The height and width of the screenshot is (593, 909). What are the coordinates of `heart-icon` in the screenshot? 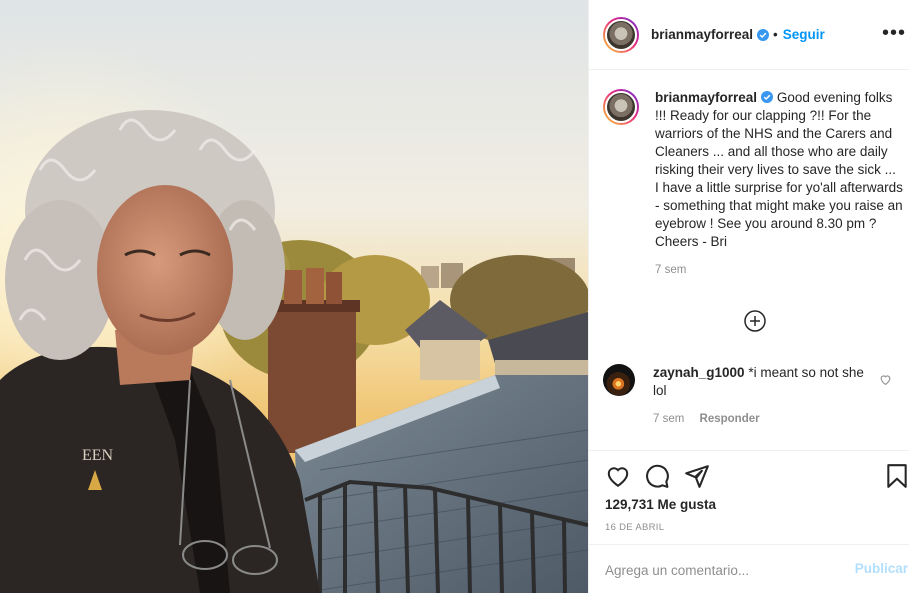 It's located at (618, 476).